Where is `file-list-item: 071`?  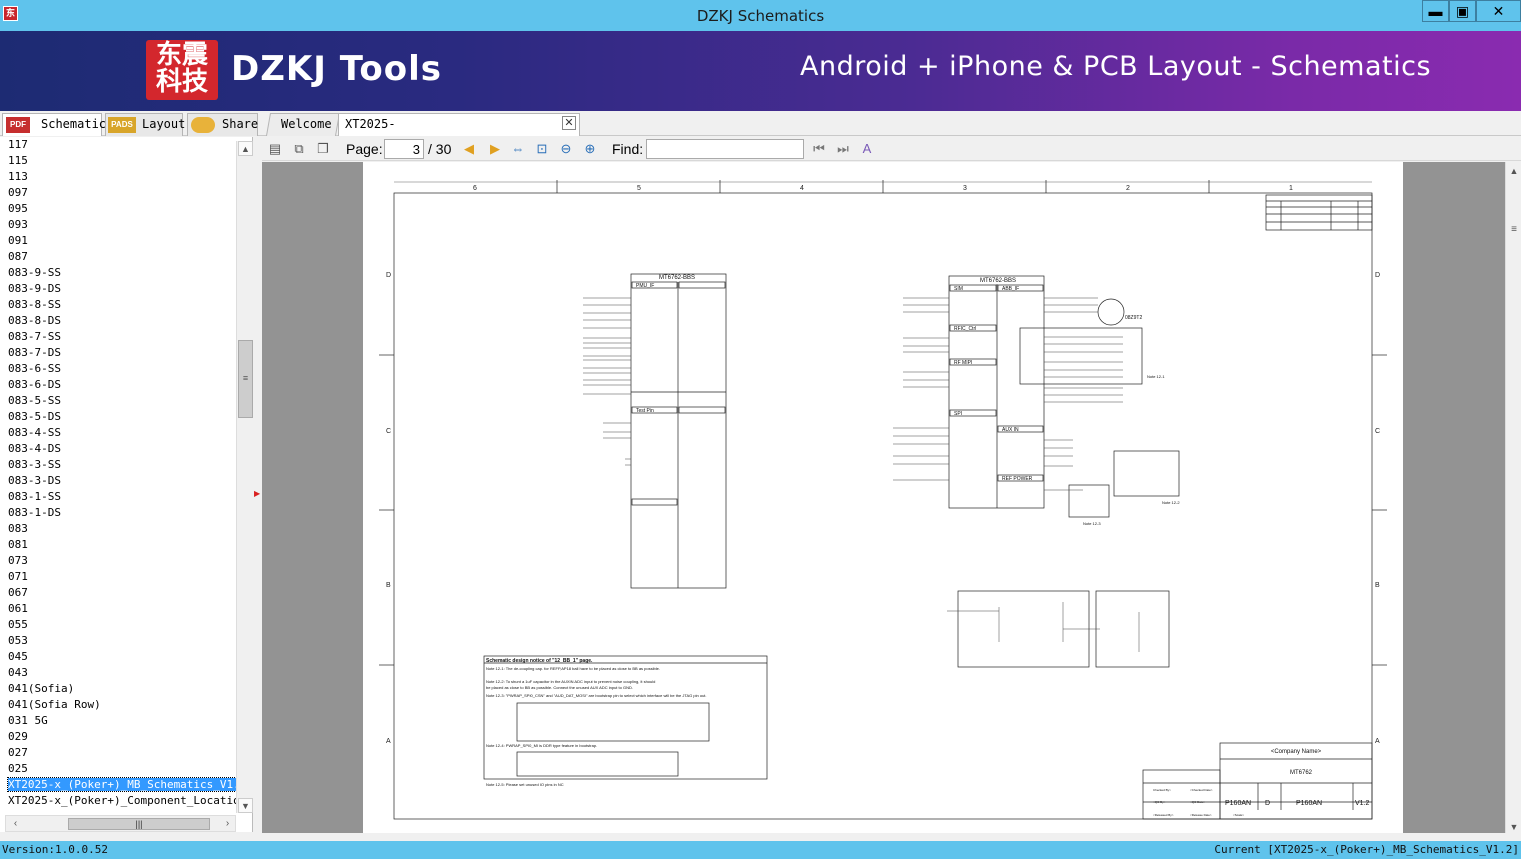 file-list-item: 071 is located at coordinates (118, 577).